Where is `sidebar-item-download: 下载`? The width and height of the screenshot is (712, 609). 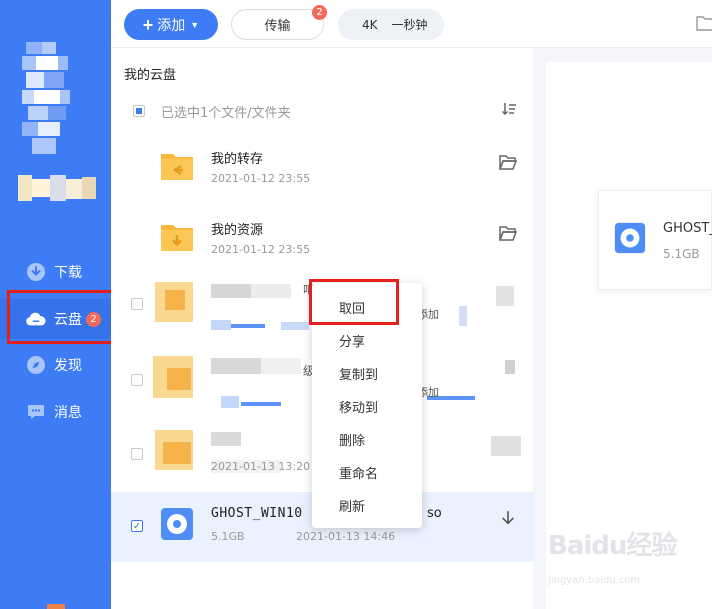 sidebar-item-download: 下载 is located at coordinates (55, 272).